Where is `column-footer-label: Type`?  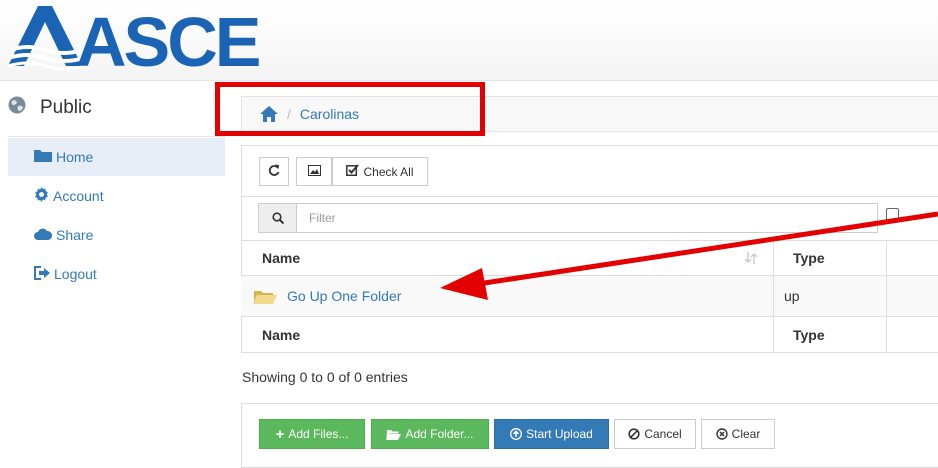
column-footer-label: Type is located at coordinates (809, 335).